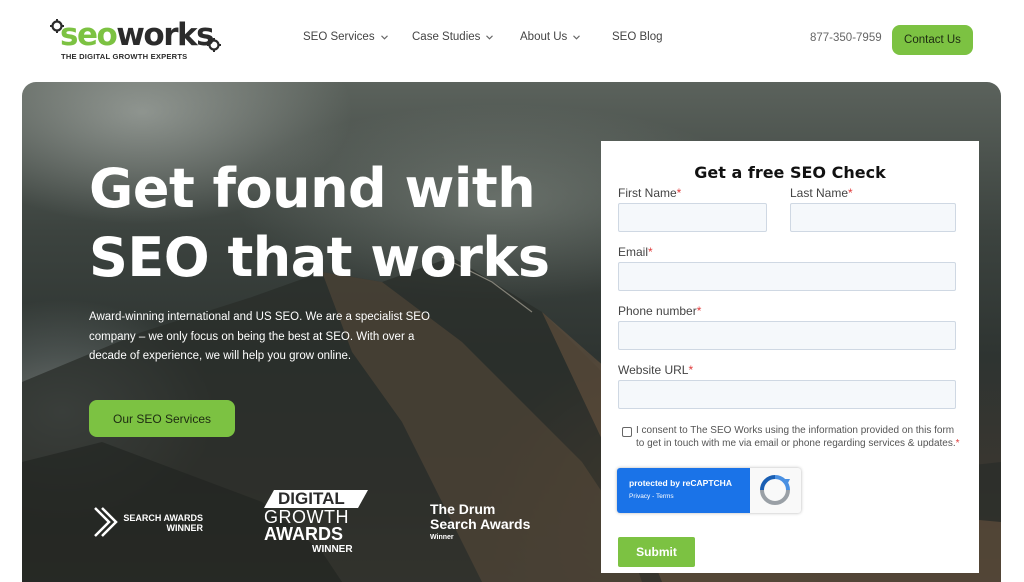 The width and height of the screenshot is (1024, 582). What do you see at coordinates (709, 490) in the screenshot?
I see `recaptcha-widget: protected by reCAPTCHA Privacy - Terms` at bounding box center [709, 490].